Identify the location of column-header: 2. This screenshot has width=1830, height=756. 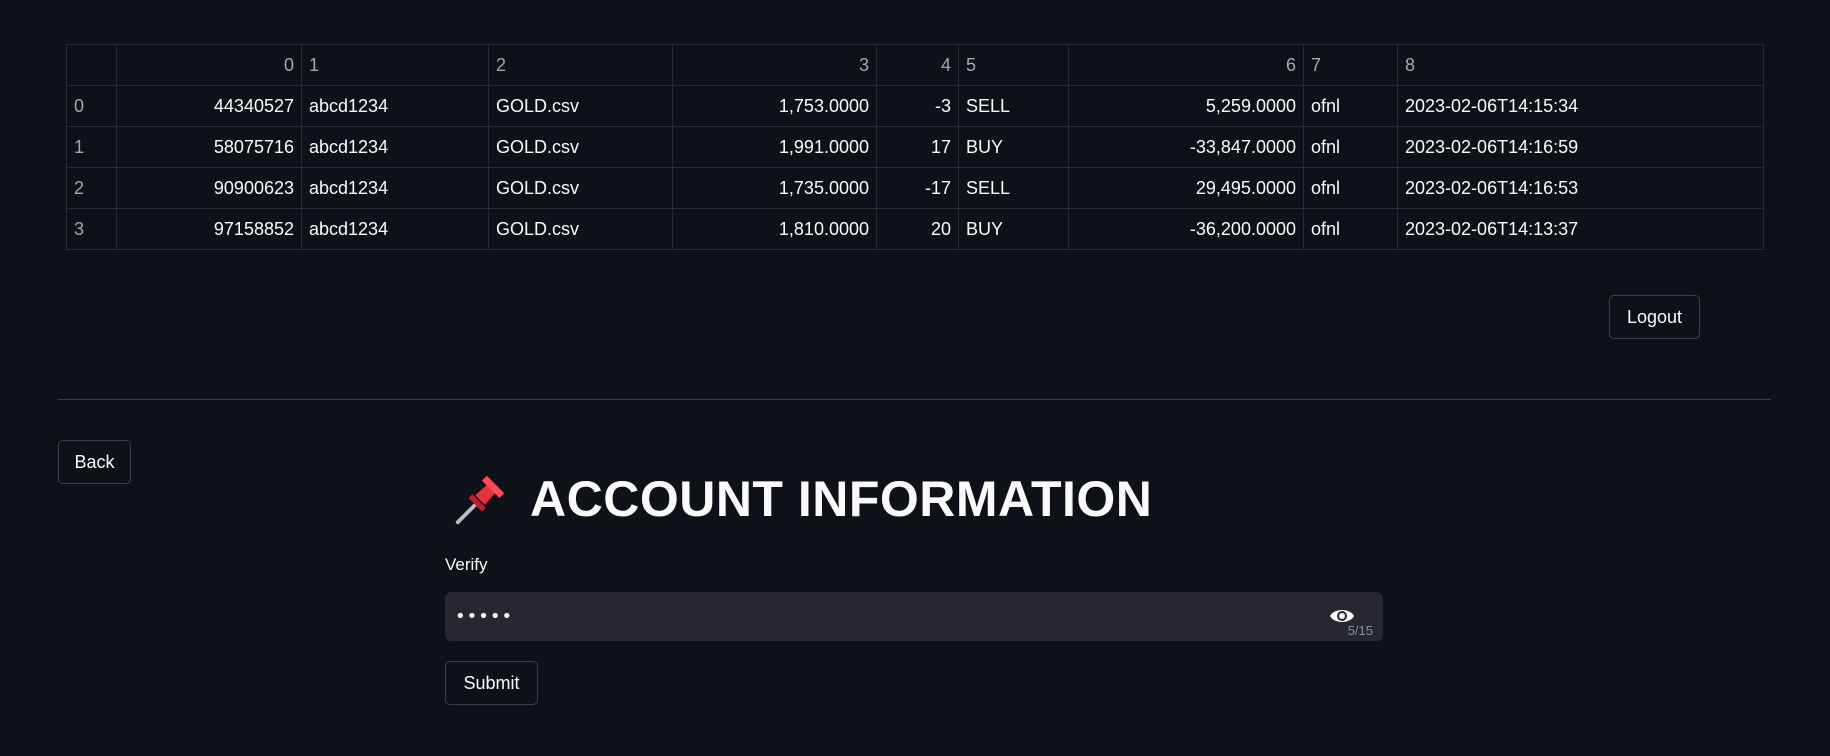
(580, 65).